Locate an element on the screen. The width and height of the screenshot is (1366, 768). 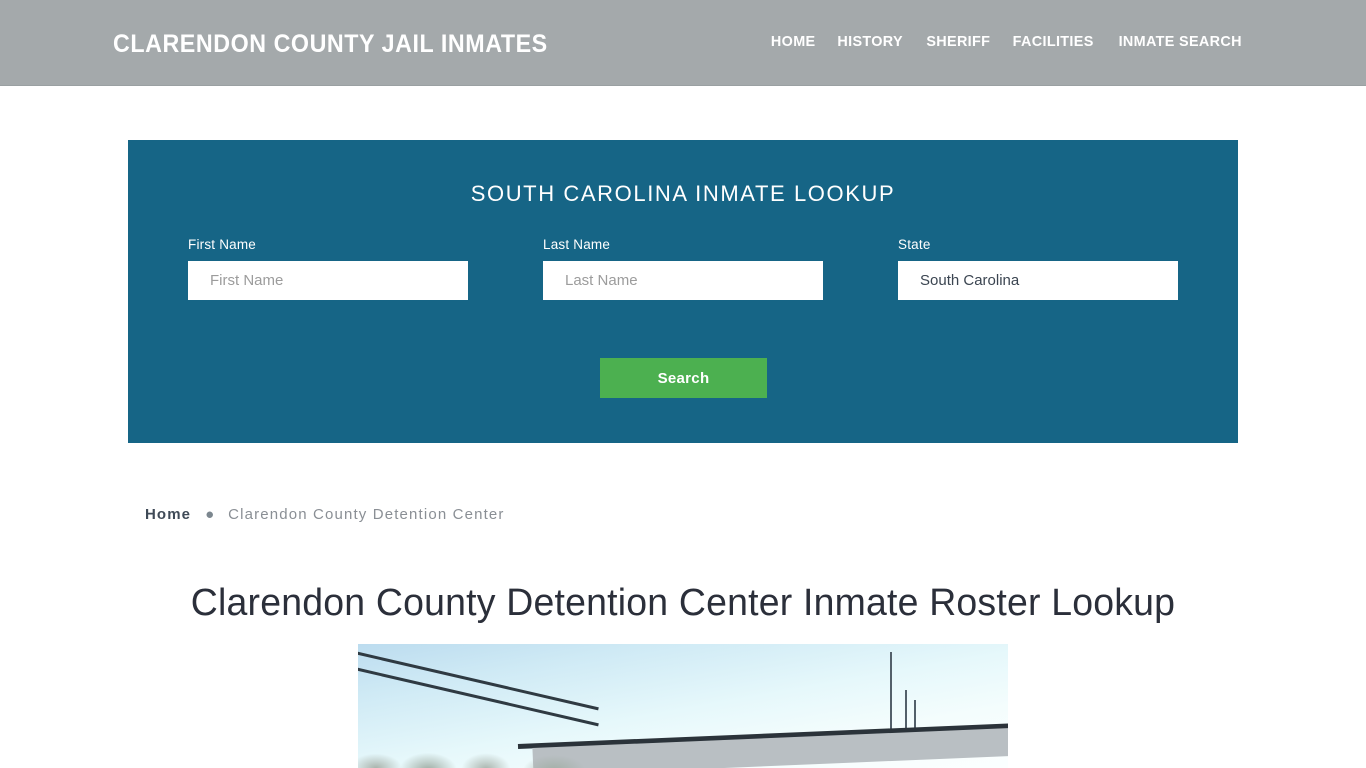
nav-item-facilities: FACILITIES is located at coordinates (1053, 41).